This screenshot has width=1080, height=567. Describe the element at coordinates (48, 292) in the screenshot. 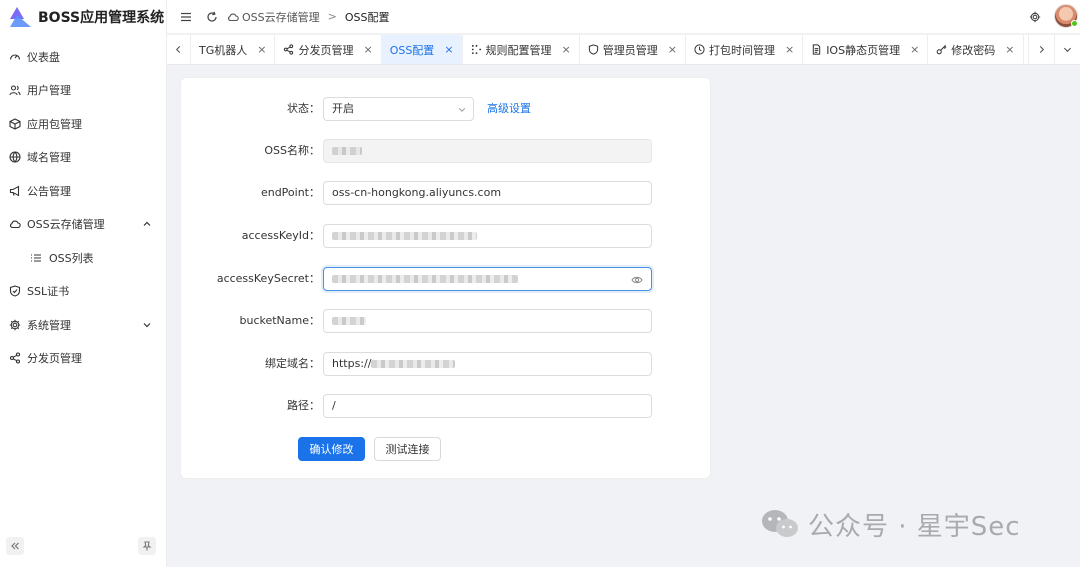

I see `sidebar-item-label: SSL证书` at that location.